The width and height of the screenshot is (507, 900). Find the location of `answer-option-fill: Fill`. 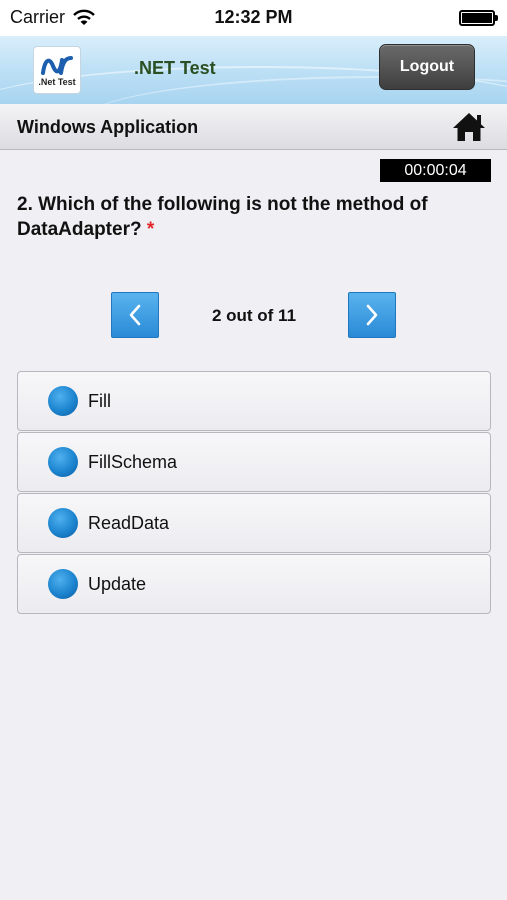

answer-option-fill: Fill is located at coordinates (254, 401).